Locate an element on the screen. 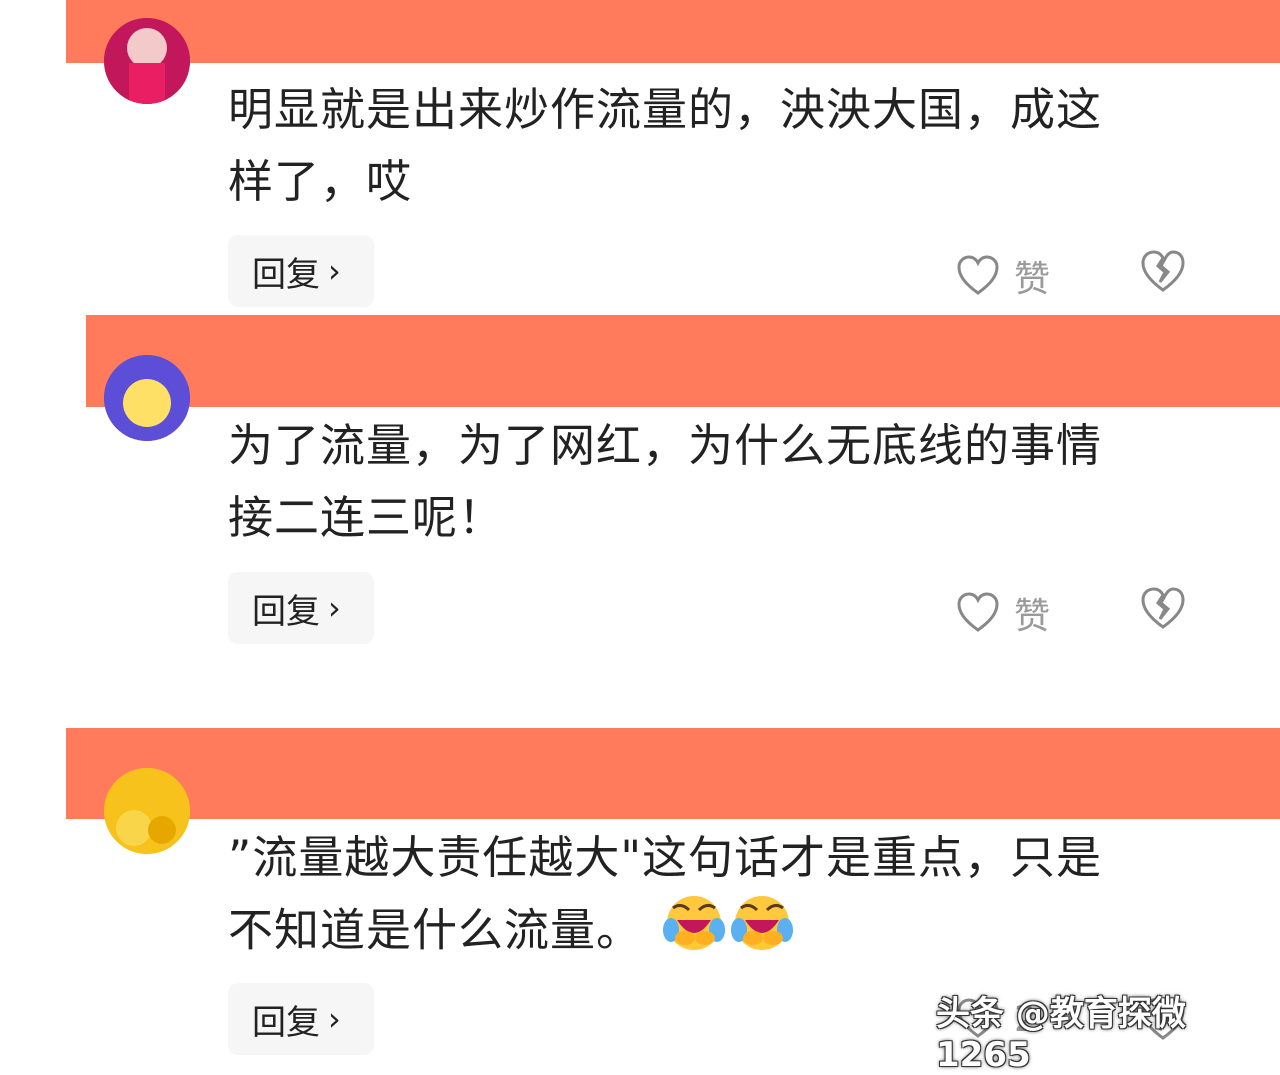  comment-text: ”流量越大责任越大"这句话才是重点，只是 不知道是什么流量。 is located at coordinates (708, 897).